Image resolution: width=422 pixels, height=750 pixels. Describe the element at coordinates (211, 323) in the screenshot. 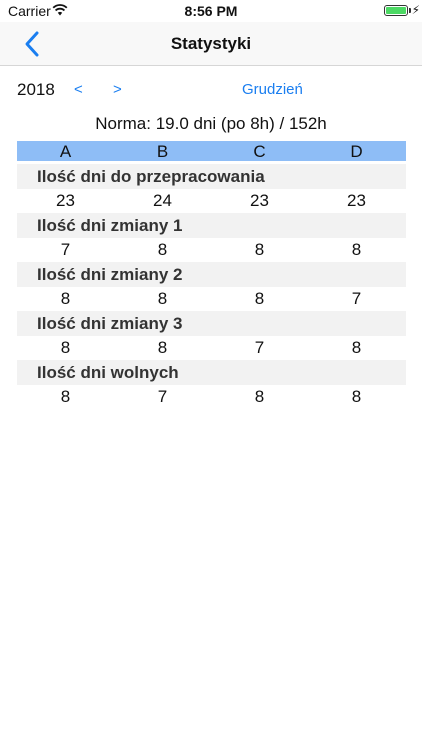

I see `section-label-shift-3: Ilość dni zmiany 3` at that location.